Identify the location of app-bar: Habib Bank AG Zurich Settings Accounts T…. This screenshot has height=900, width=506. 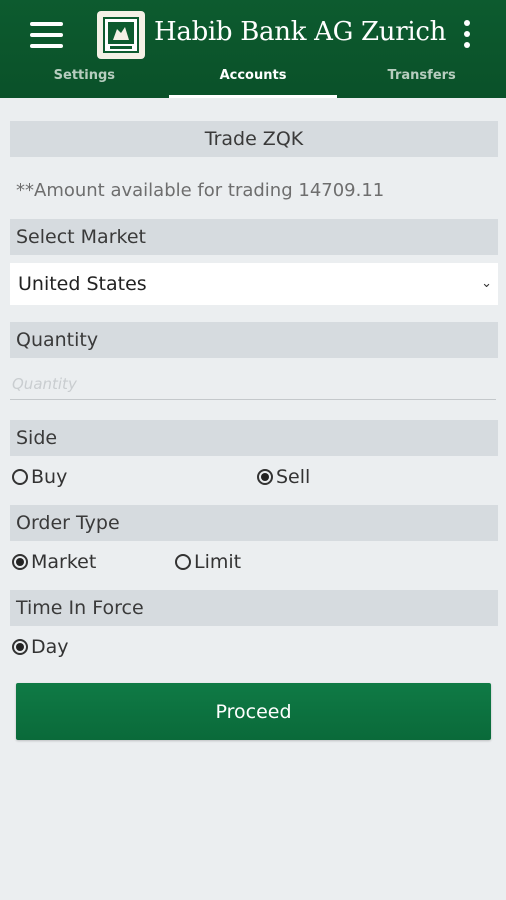
(253, 49).